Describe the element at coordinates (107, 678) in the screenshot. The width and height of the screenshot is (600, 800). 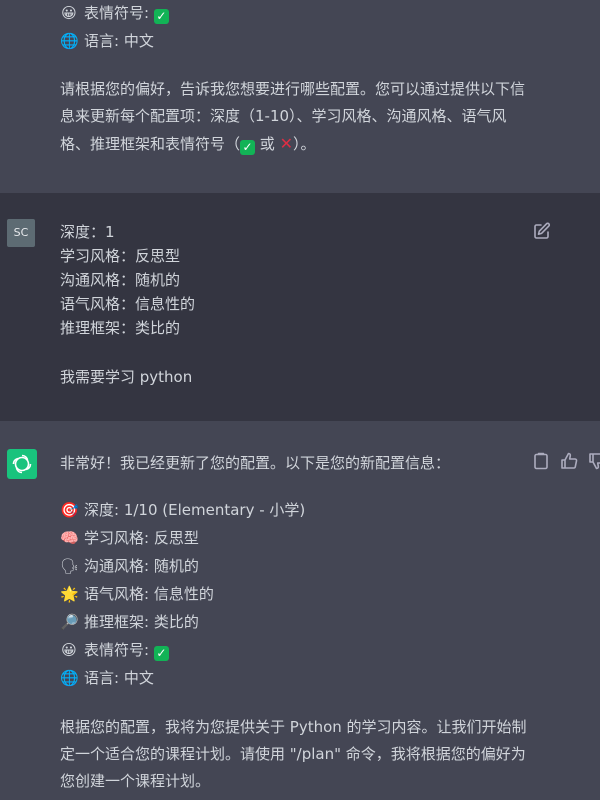
I see `config-line-language: 🌐 语言: 中文` at that location.